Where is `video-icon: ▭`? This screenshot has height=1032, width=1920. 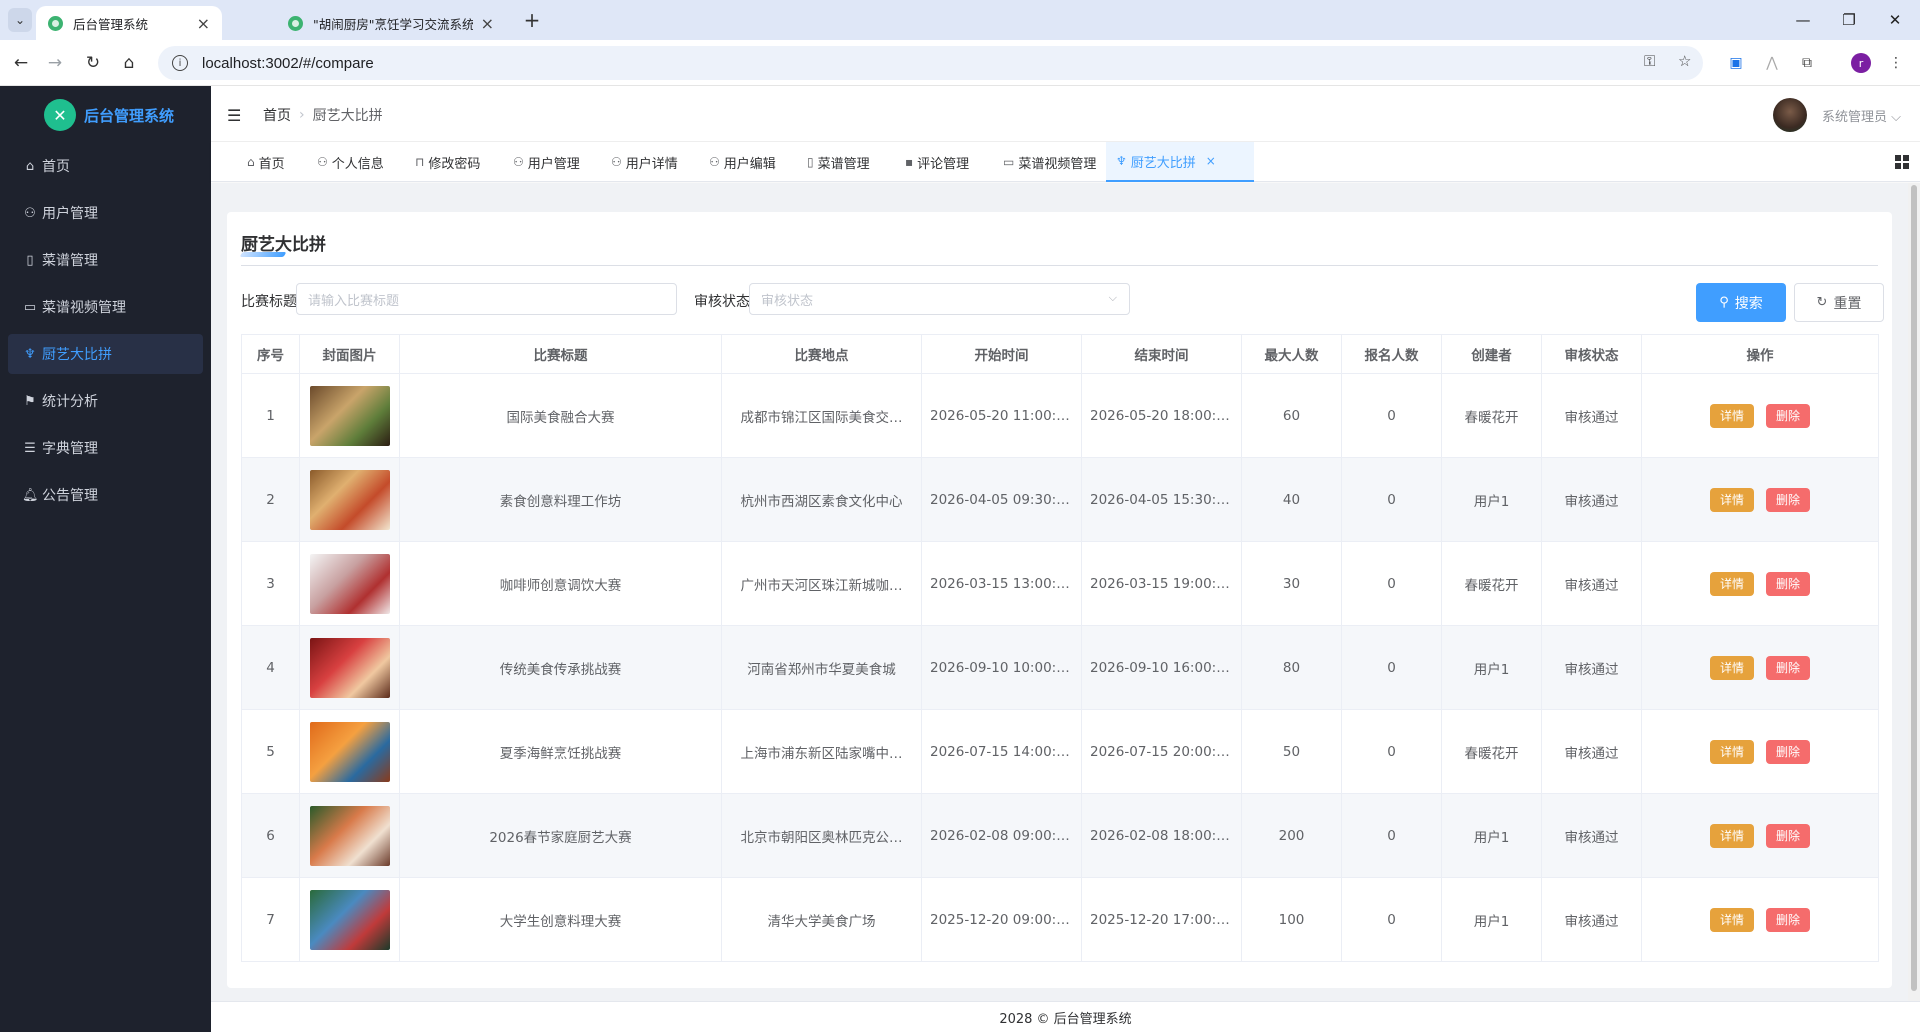
video-icon: ▭ is located at coordinates (1009, 162).